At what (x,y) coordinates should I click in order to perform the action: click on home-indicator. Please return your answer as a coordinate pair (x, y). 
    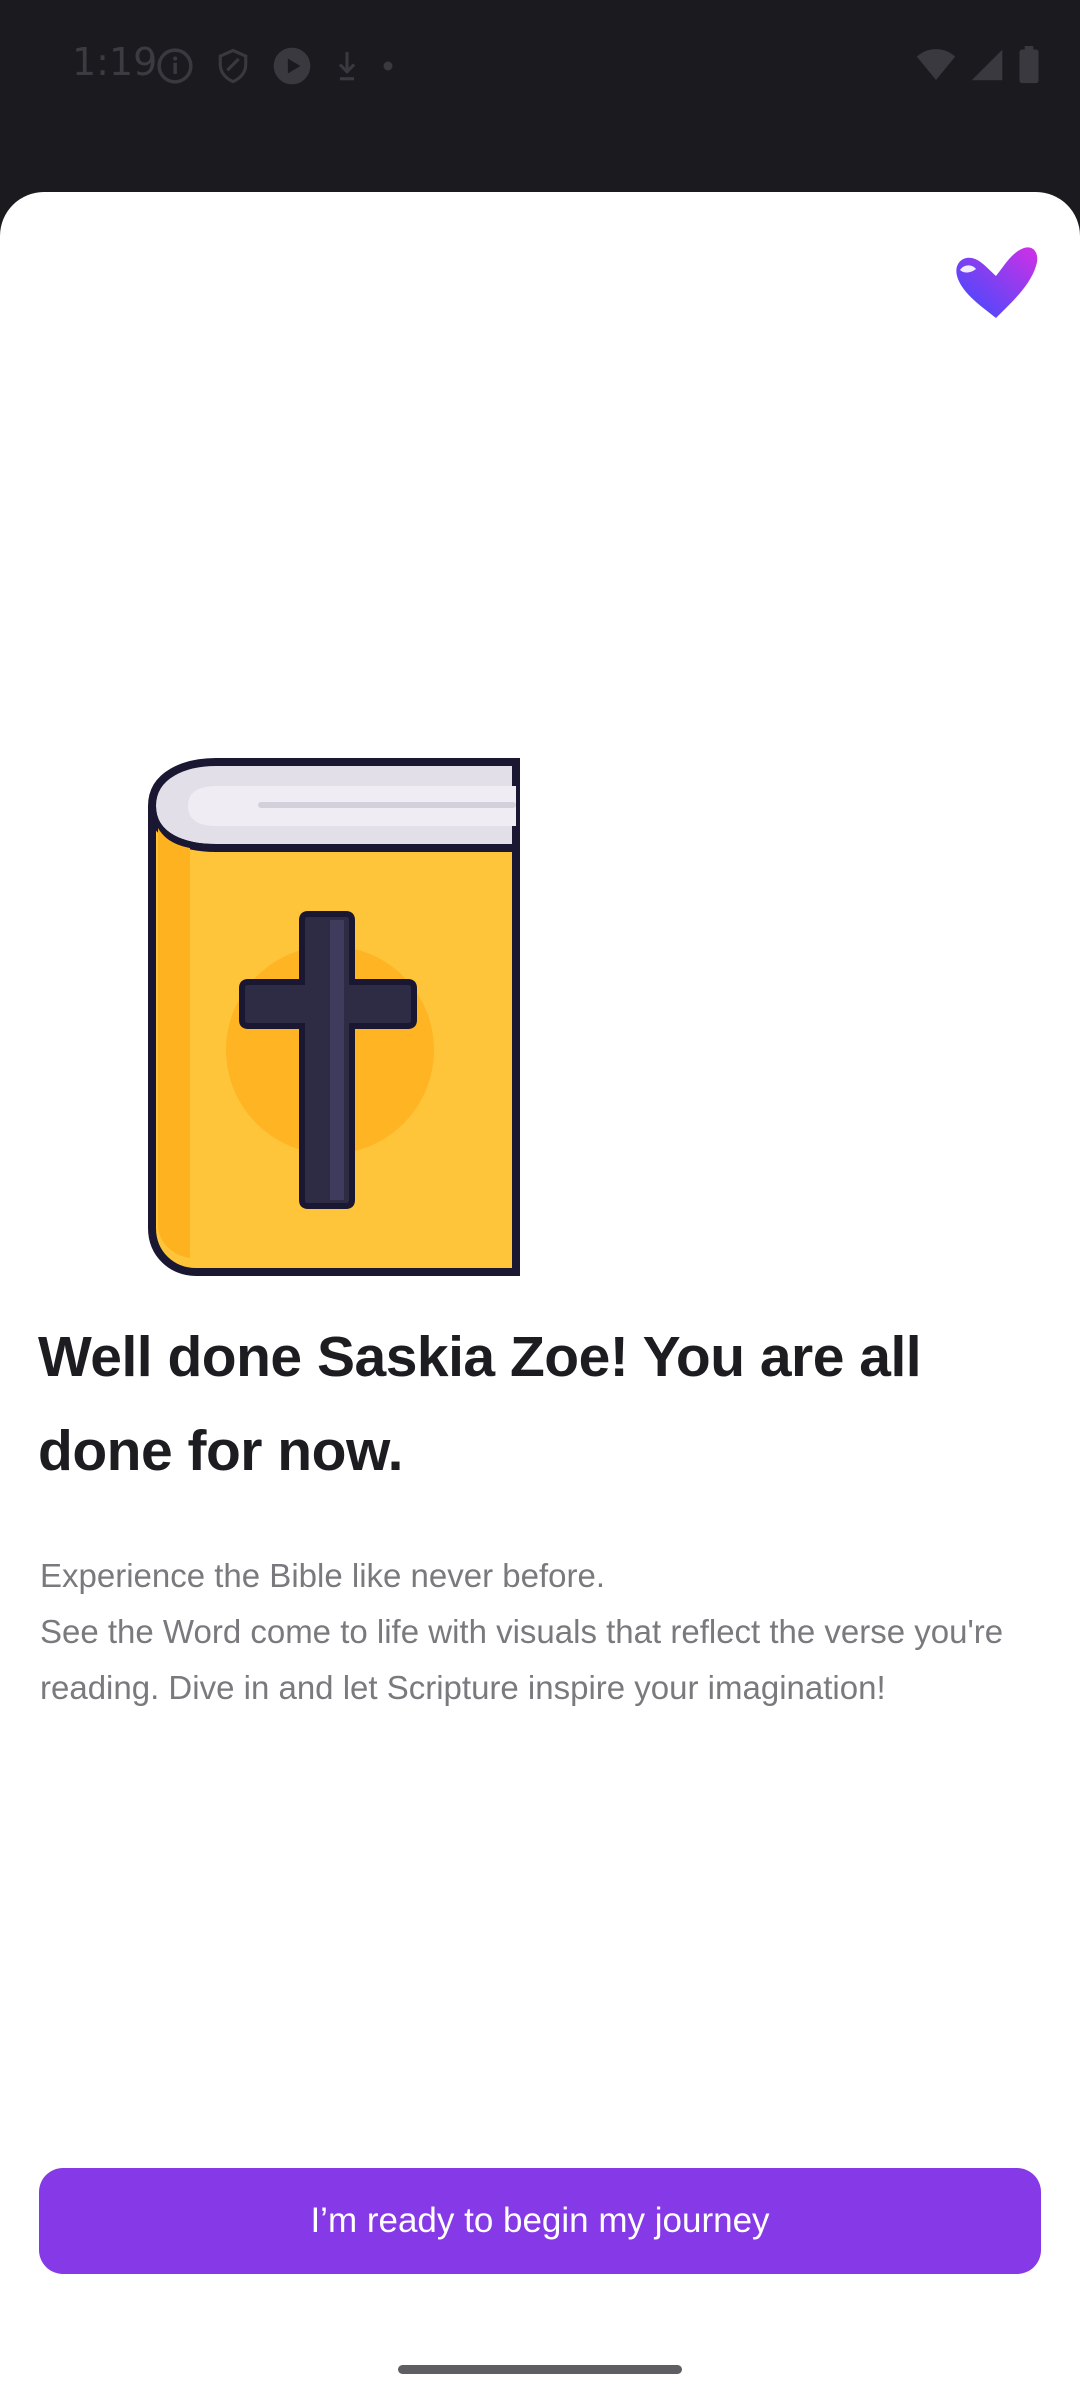
    Looking at the image, I should click on (540, 2369).